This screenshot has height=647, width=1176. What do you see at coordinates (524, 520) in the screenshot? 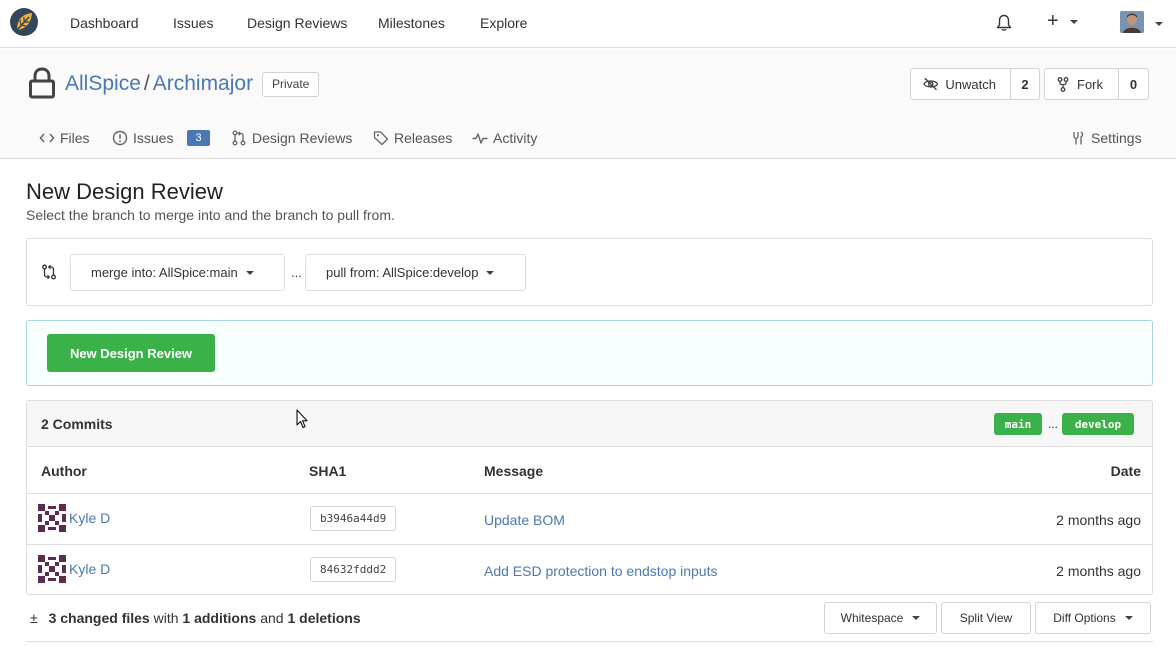
I see `commit-message-link: Update BOM` at bounding box center [524, 520].